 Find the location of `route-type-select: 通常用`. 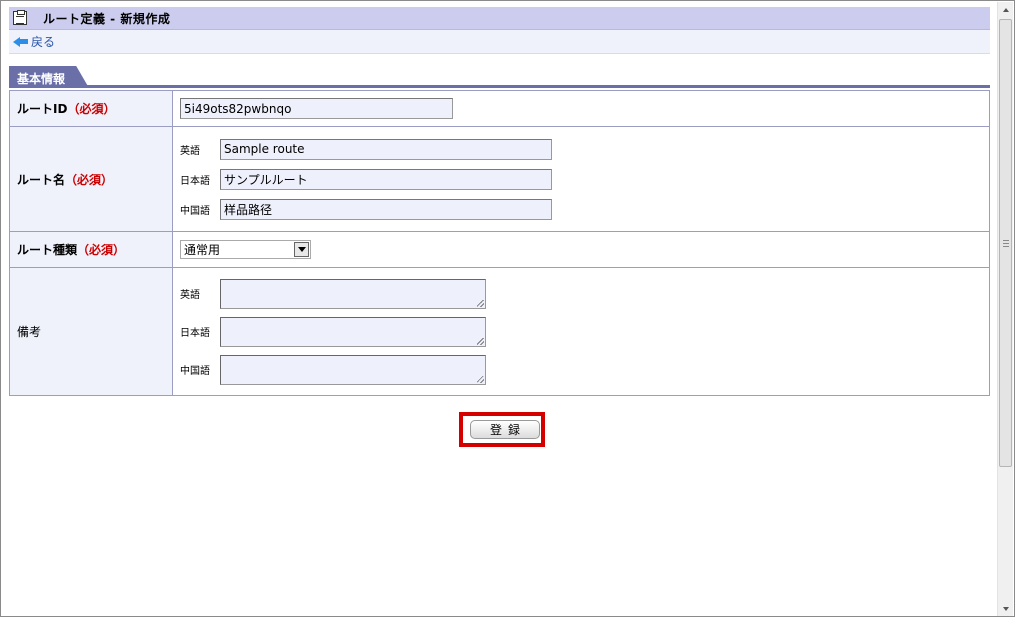

route-type-select: 通常用 is located at coordinates (245, 249).